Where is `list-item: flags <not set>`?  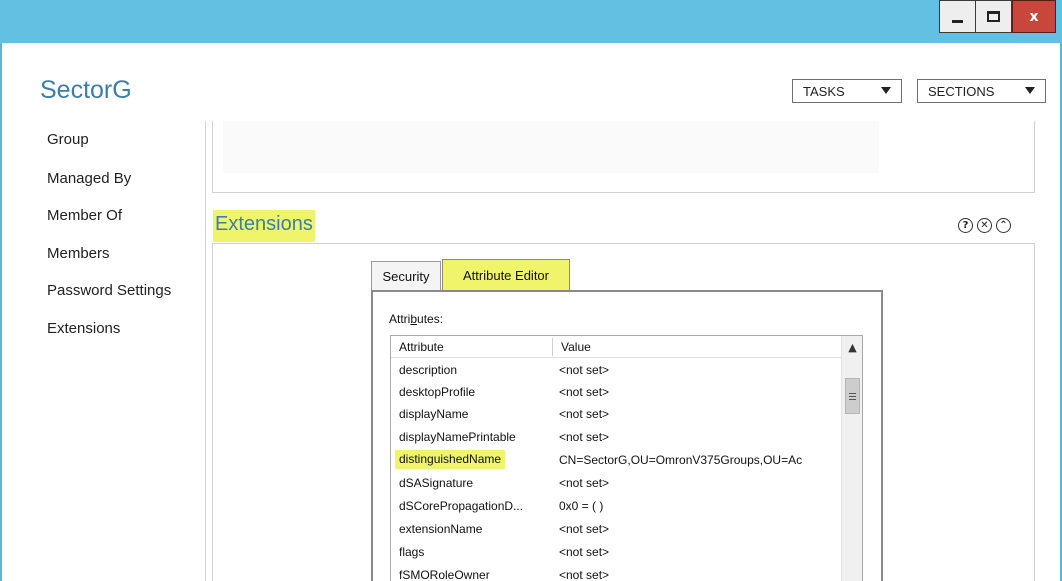
list-item: flags <not set> is located at coordinates (616, 552).